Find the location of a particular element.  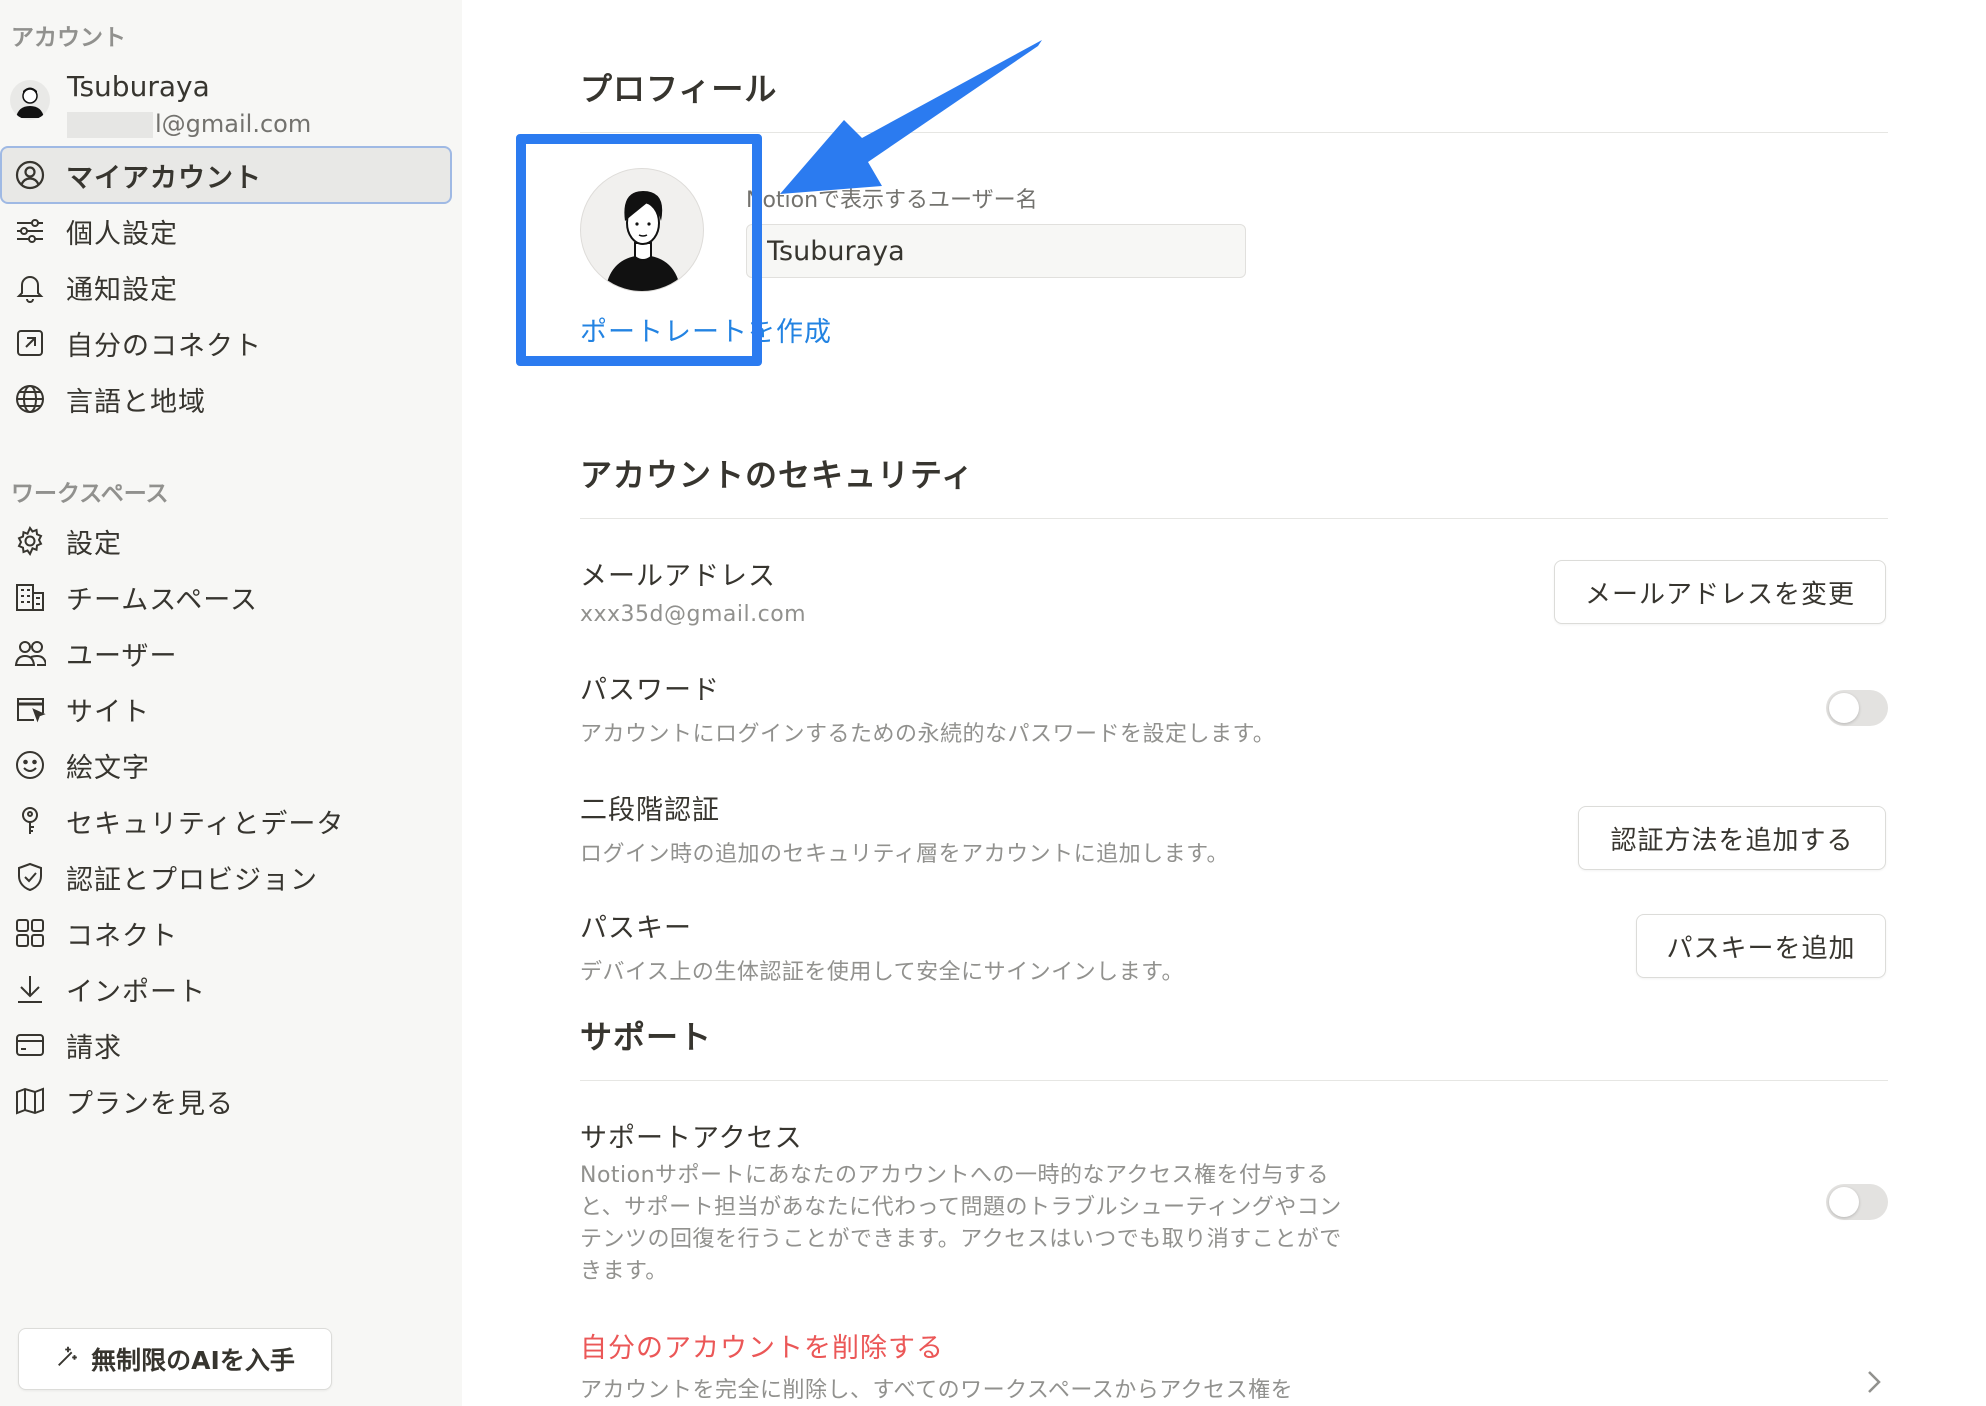

browser-cursor-icon is located at coordinates (30, 709).